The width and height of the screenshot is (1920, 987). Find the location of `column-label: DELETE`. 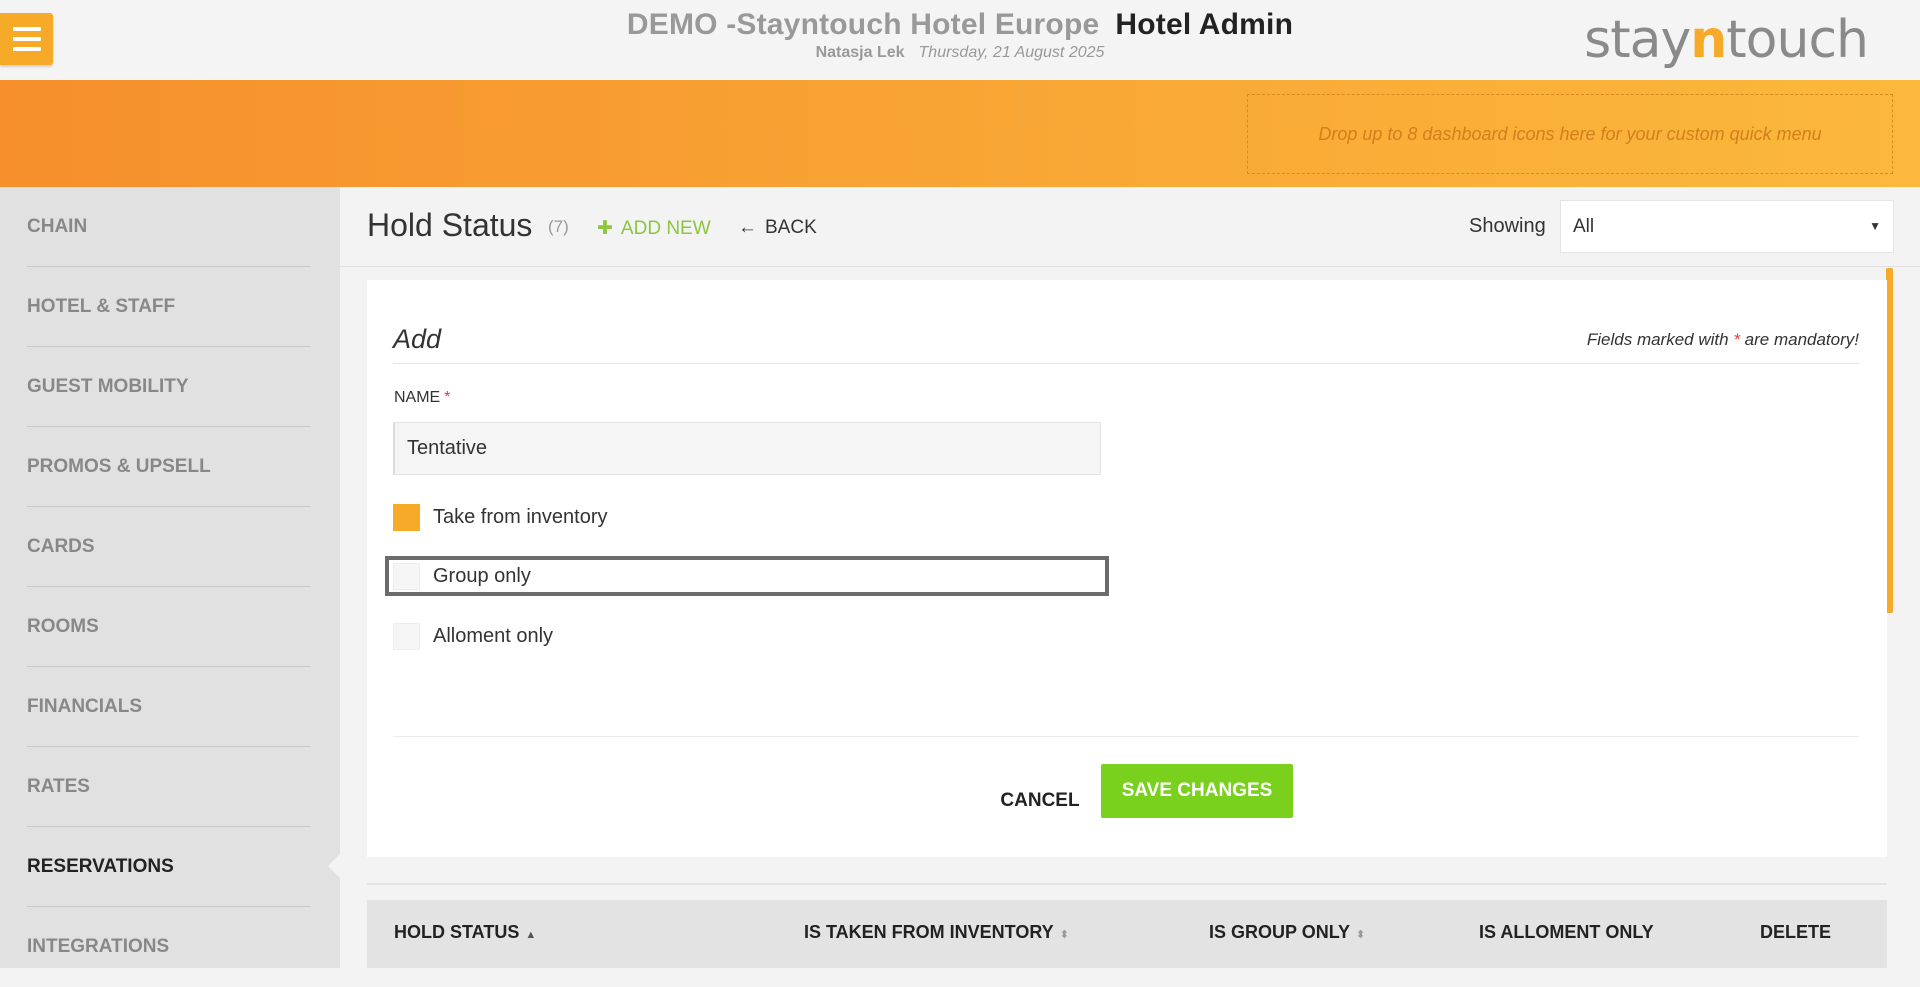

column-label: DELETE is located at coordinates (1796, 932).